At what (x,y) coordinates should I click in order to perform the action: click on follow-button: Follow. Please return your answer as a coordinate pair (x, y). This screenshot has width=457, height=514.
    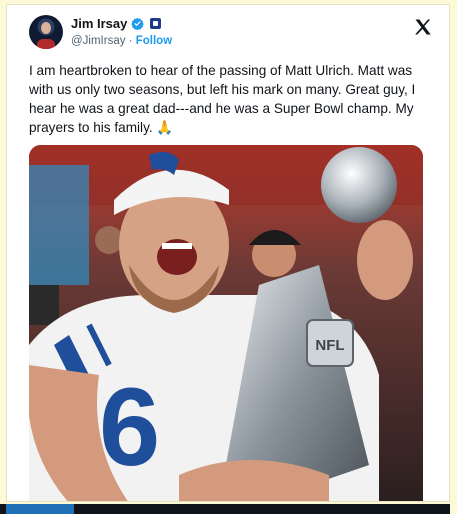
    Looking at the image, I should click on (154, 41).